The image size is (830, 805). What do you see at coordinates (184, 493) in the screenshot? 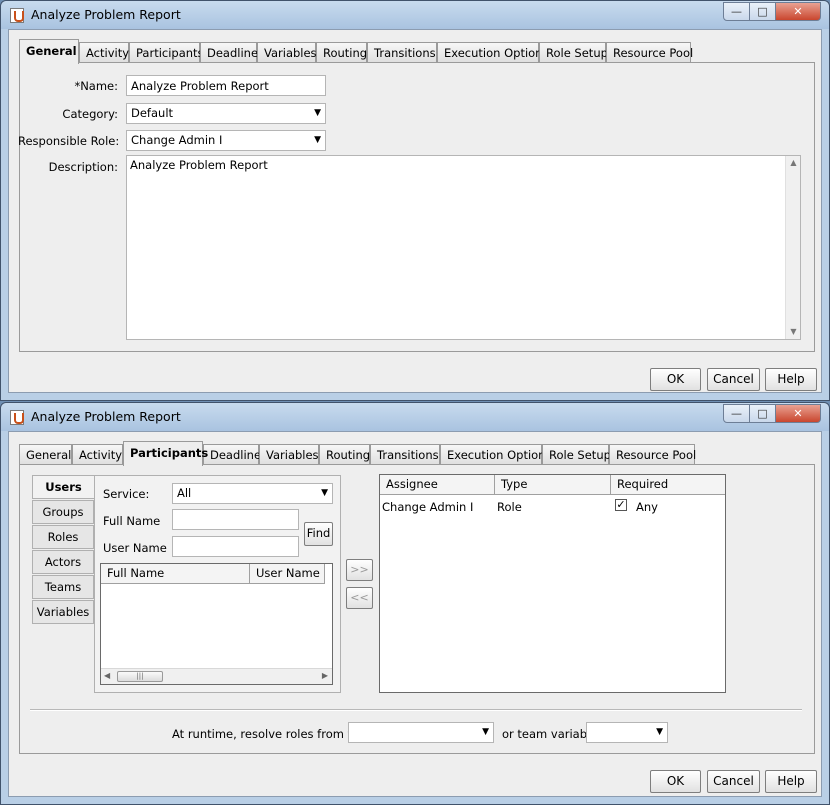
I see `service-value: All` at bounding box center [184, 493].